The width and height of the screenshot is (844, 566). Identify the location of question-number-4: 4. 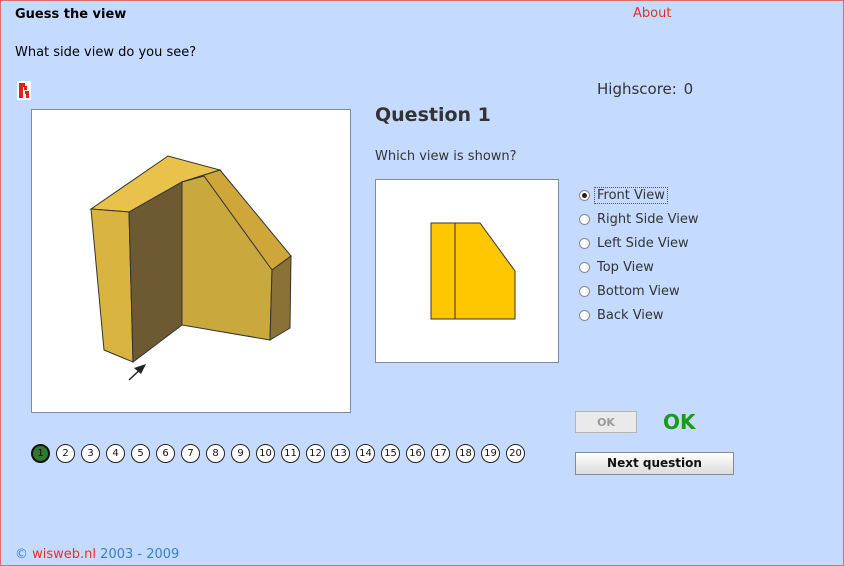
(115, 453).